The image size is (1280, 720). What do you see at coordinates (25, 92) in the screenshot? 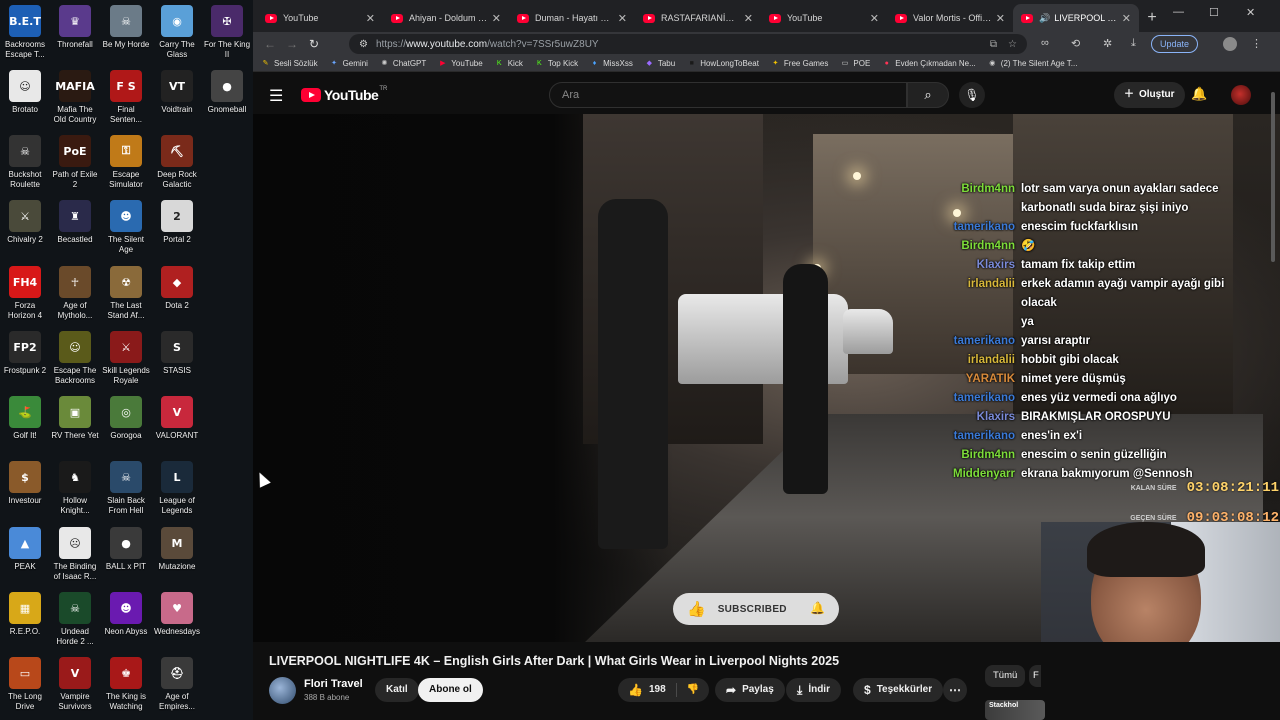
I see `desktop-shortcut: ☺ Brotato` at bounding box center [25, 92].